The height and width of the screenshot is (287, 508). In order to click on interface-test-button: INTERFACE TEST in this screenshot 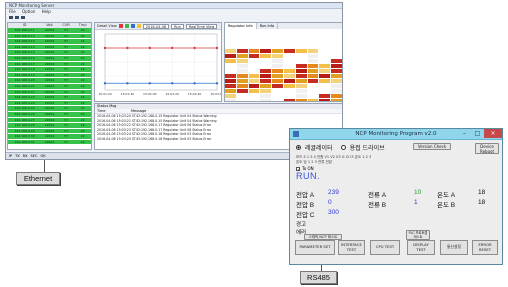, I will do `click(351, 247)`.